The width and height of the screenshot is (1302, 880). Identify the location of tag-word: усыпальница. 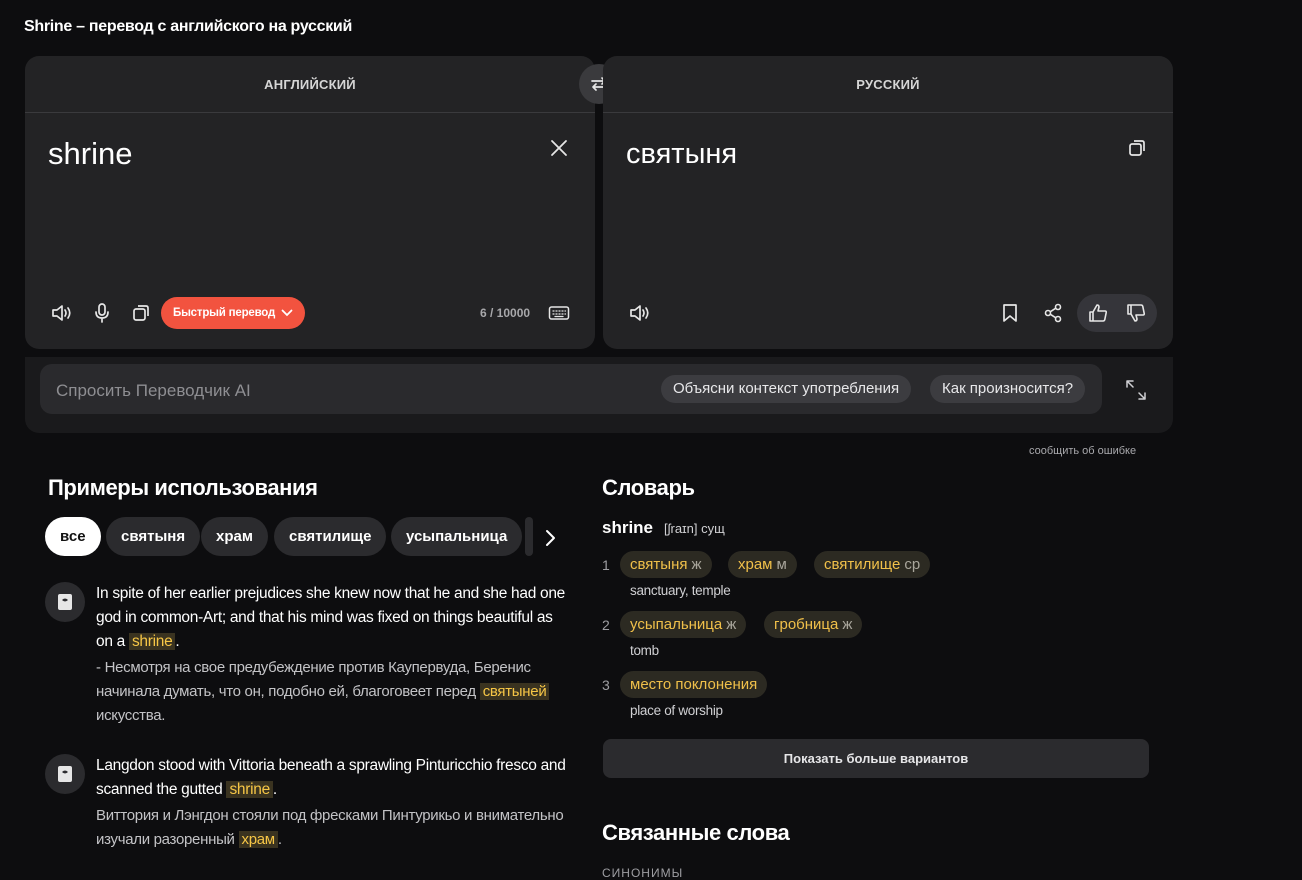
(676, 624).